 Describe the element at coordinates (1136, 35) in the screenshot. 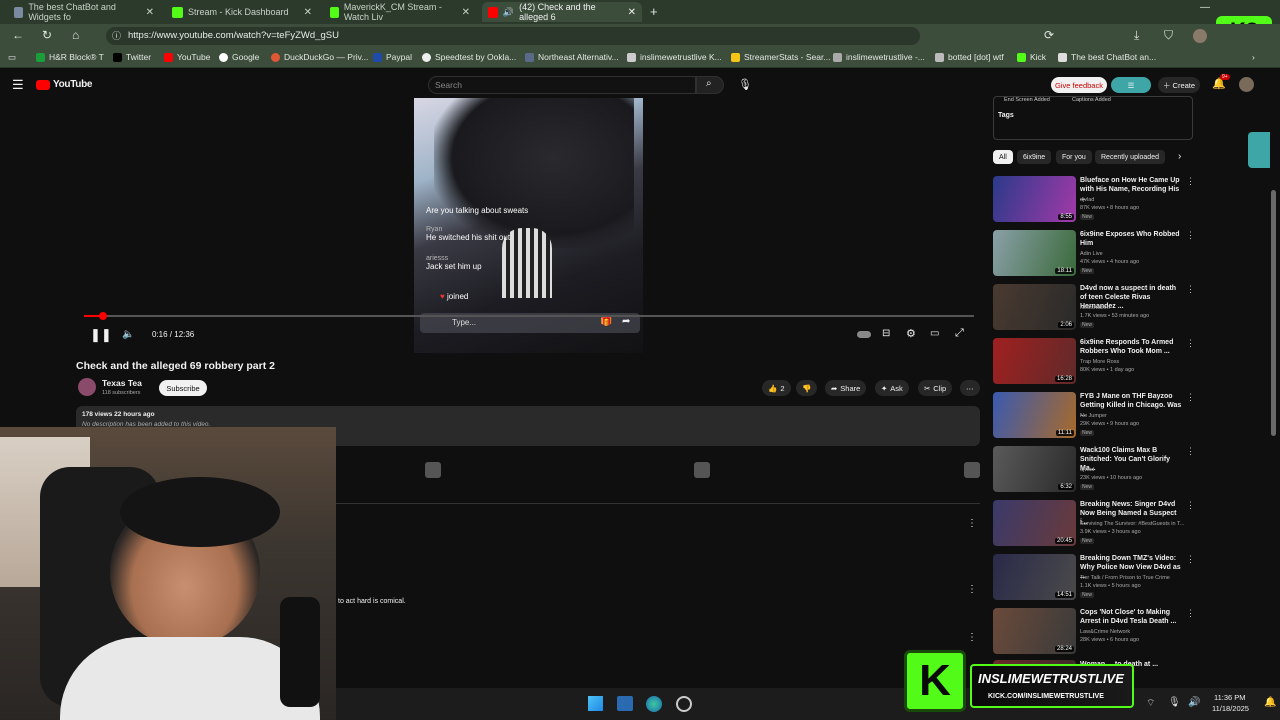

I see `download-icon: ⤓` at that location.